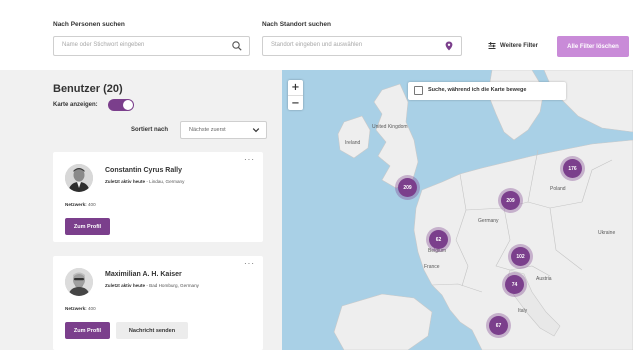 This screenshot has width=633, height=350. Describe the element at coordinates (150, 130) in the screenshot. I see `sort-label: Sortiert nach` at that location.